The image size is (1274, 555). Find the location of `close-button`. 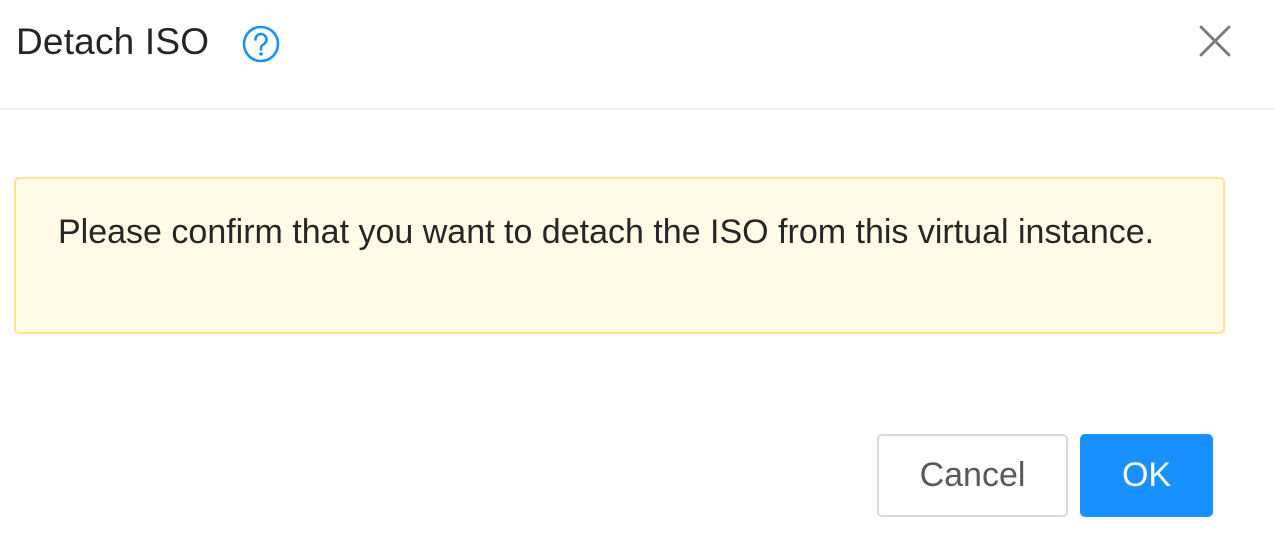

close-button is located at coordinates (1215, 43).